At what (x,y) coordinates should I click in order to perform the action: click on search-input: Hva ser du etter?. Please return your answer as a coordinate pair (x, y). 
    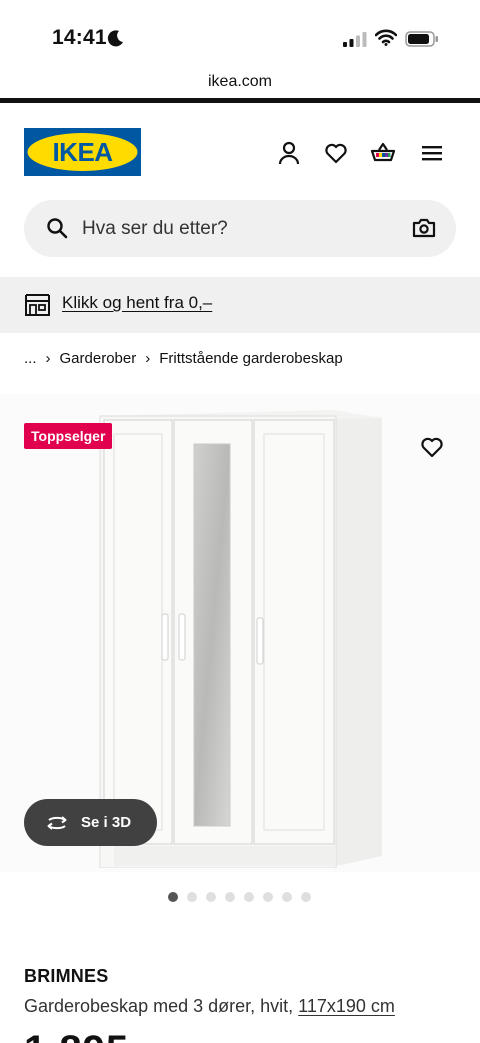
    Looking at the image, I should click on (155, 228).